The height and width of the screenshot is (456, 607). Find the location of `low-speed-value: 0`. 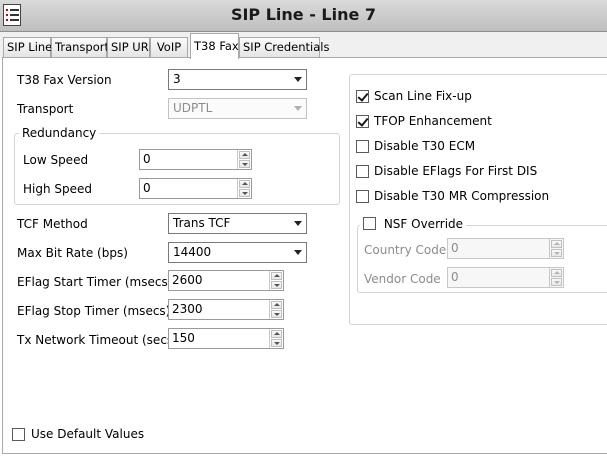

low-speed-value: 0 is located at coordinates (147, 159).